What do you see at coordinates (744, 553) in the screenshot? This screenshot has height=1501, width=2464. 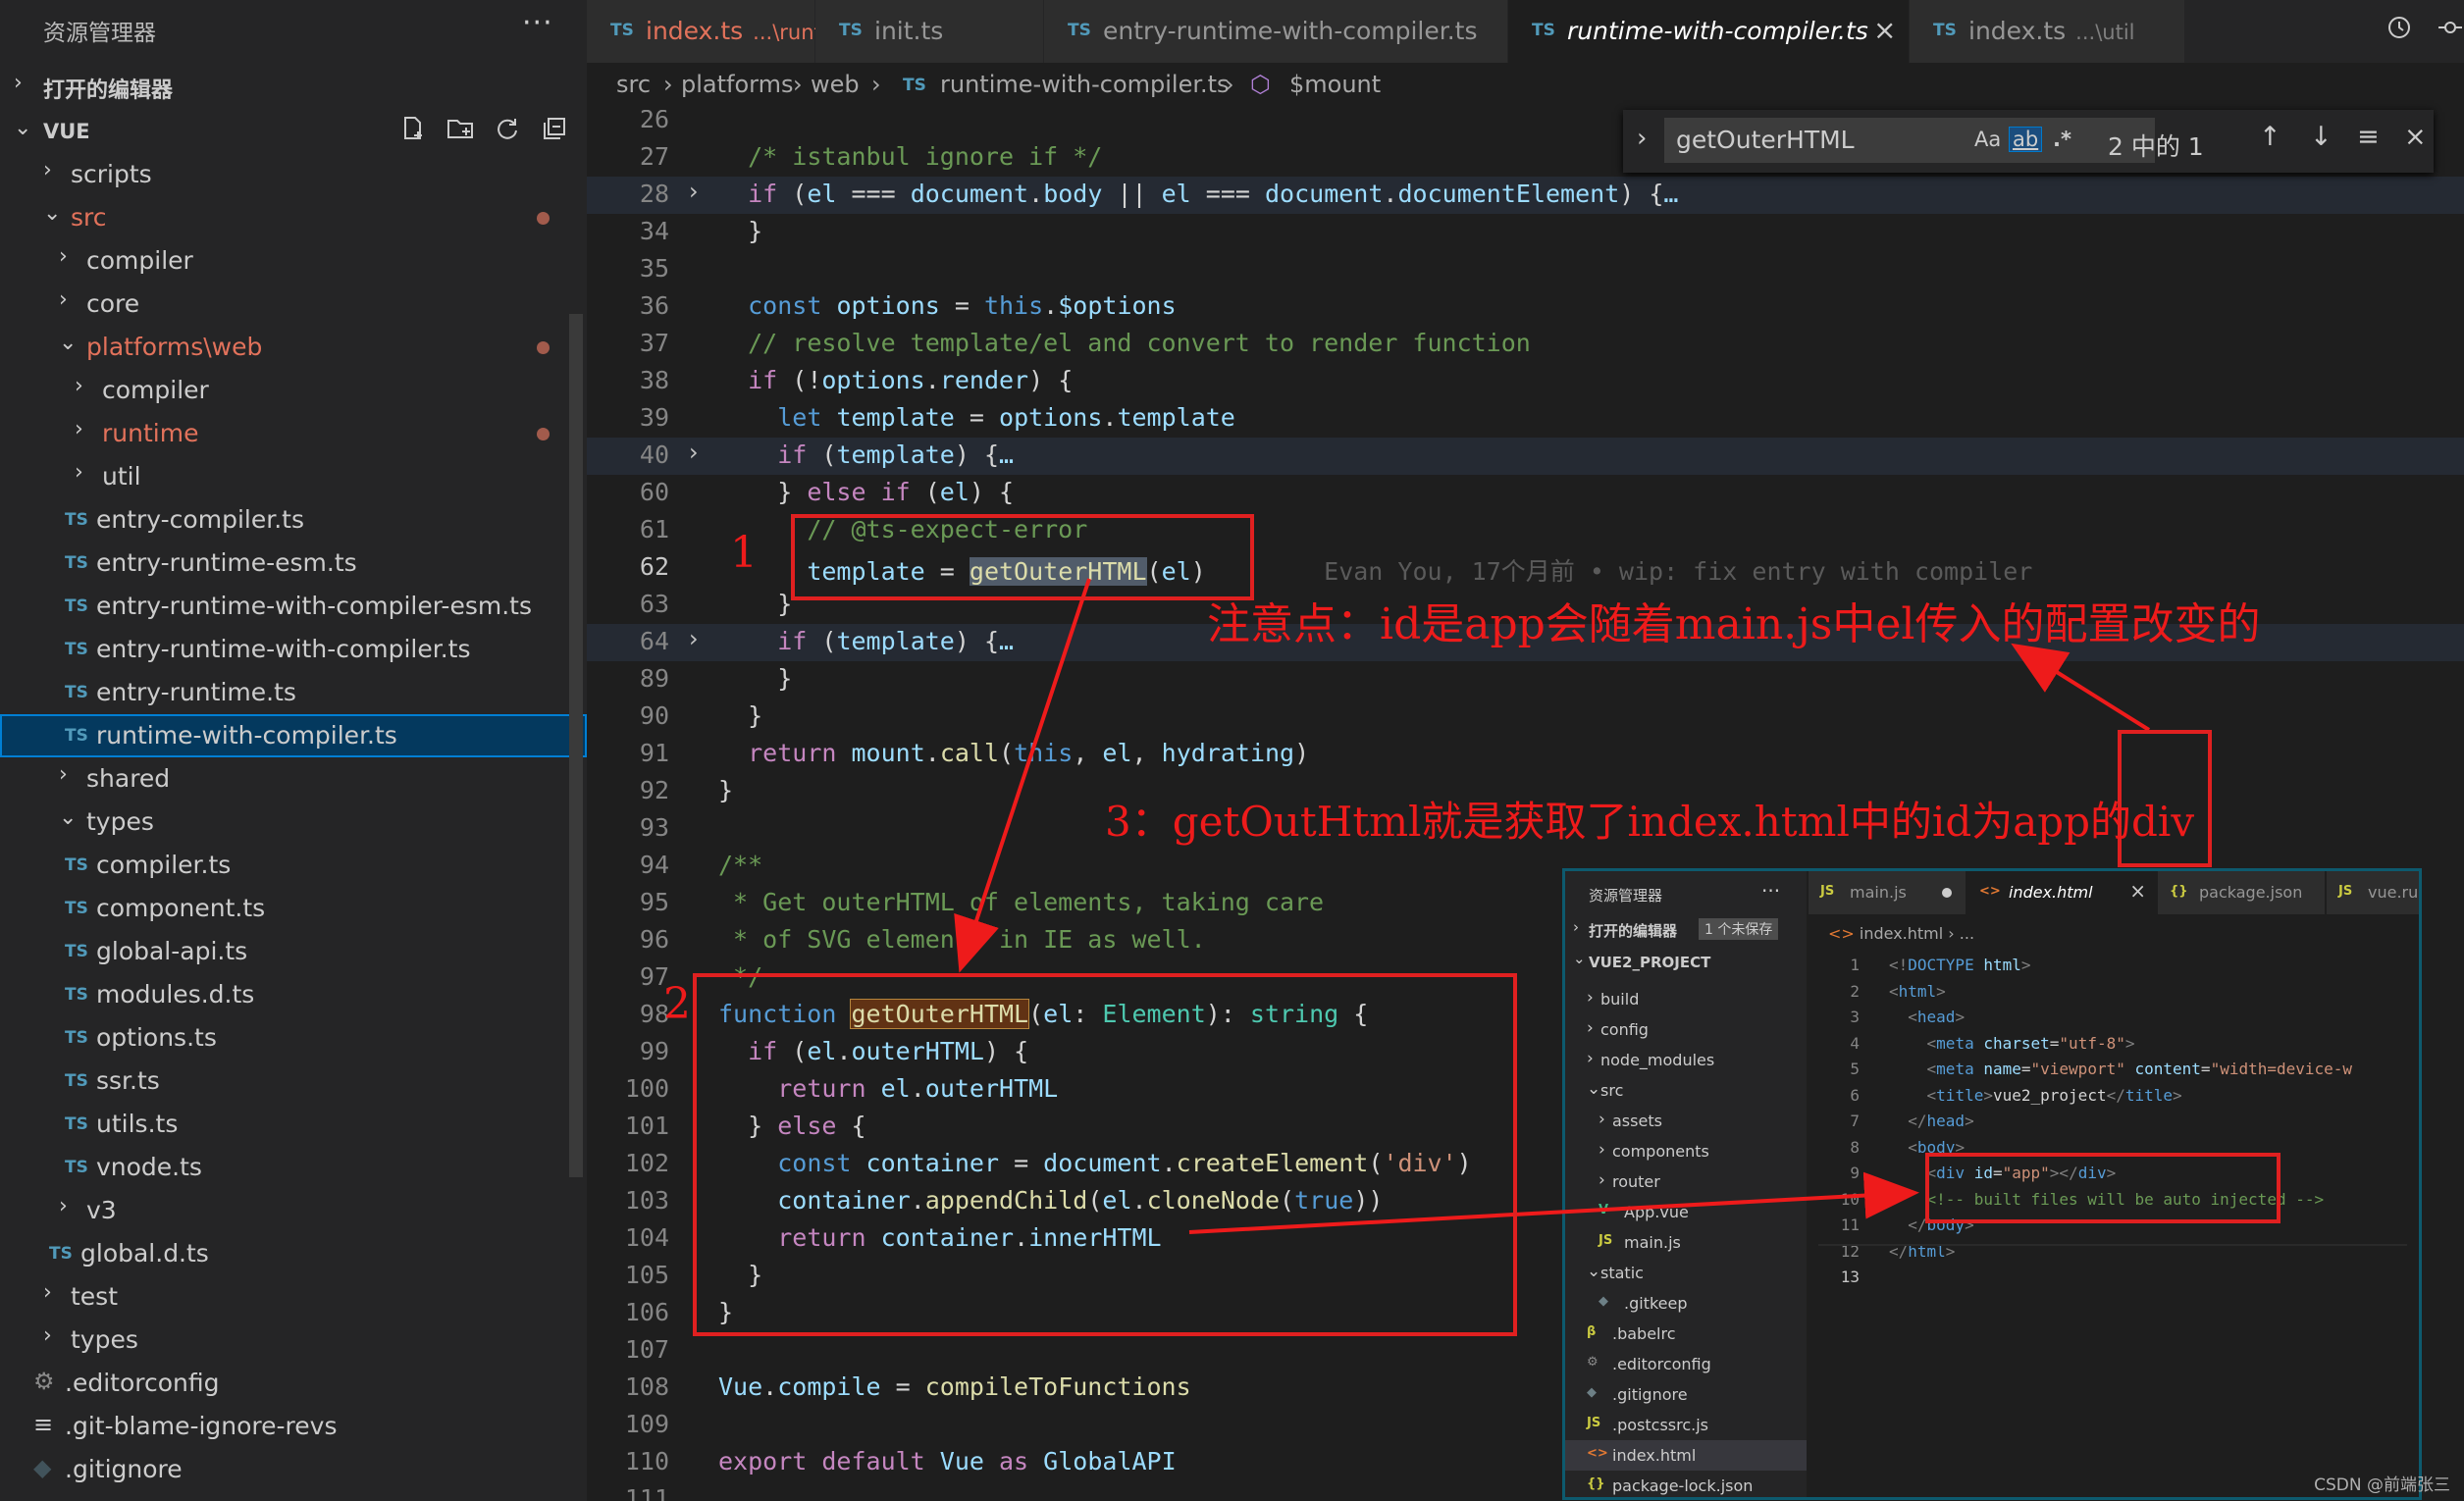 I see `annotation-number-1: 1` at bounding box center [744, 553].